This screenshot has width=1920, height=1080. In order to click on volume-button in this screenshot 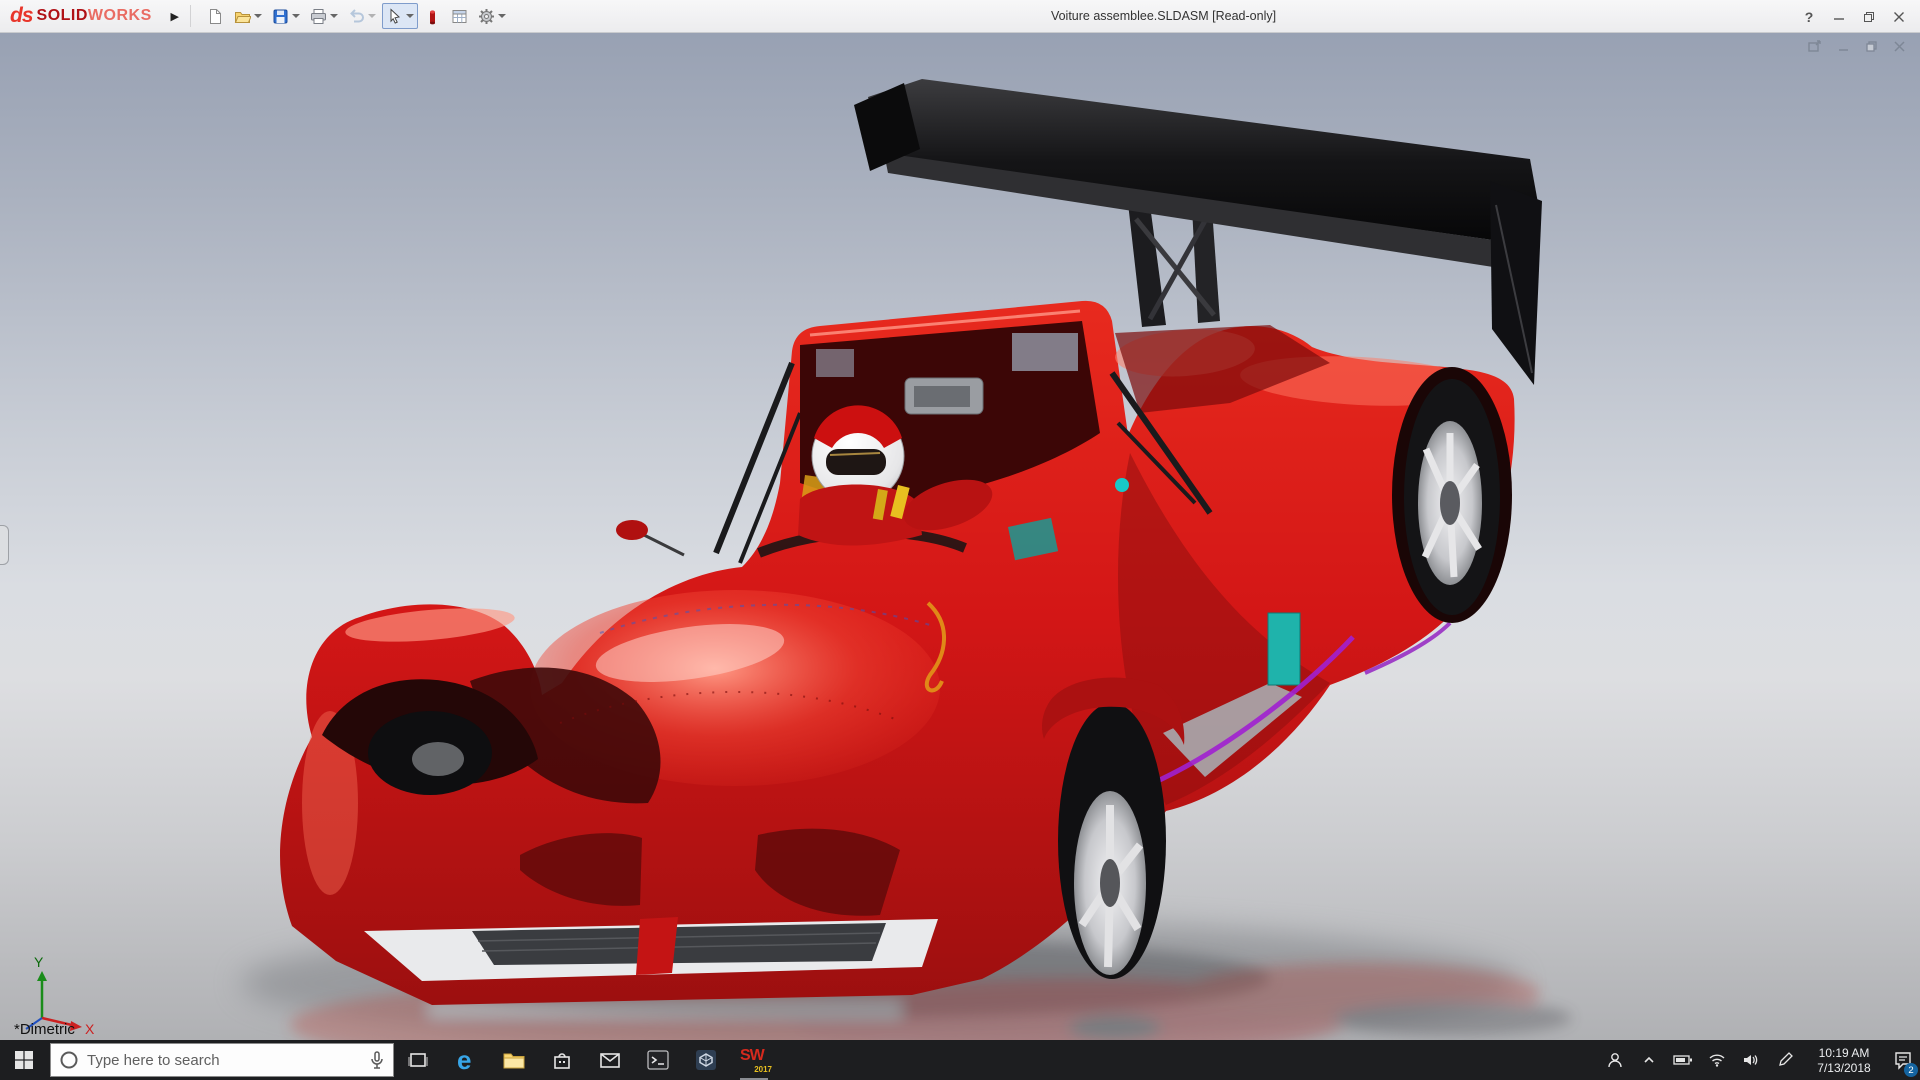, I will do `click(1751, 1060)`.